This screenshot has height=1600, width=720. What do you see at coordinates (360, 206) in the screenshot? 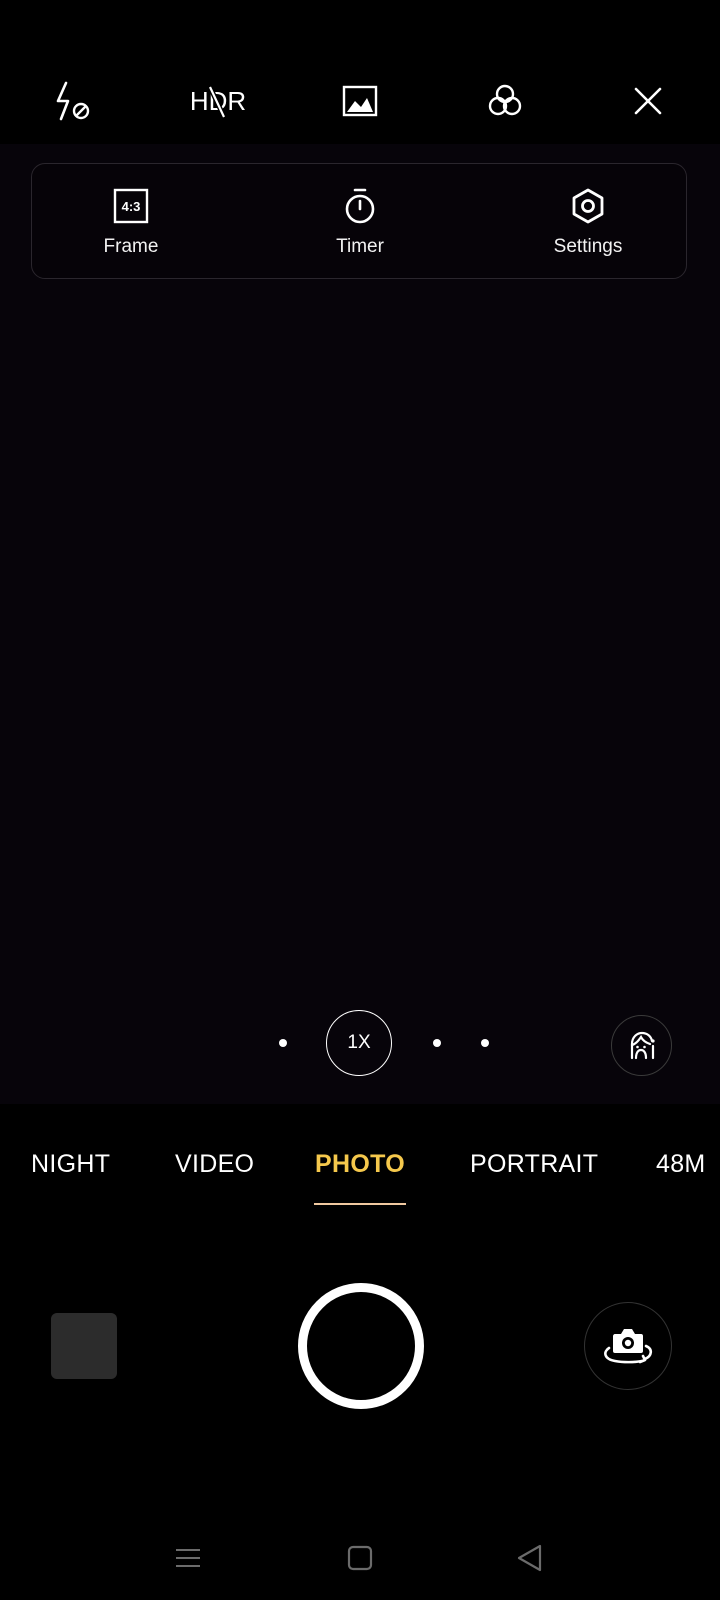
I see `timer-icon` at bounding box center [360, 206].